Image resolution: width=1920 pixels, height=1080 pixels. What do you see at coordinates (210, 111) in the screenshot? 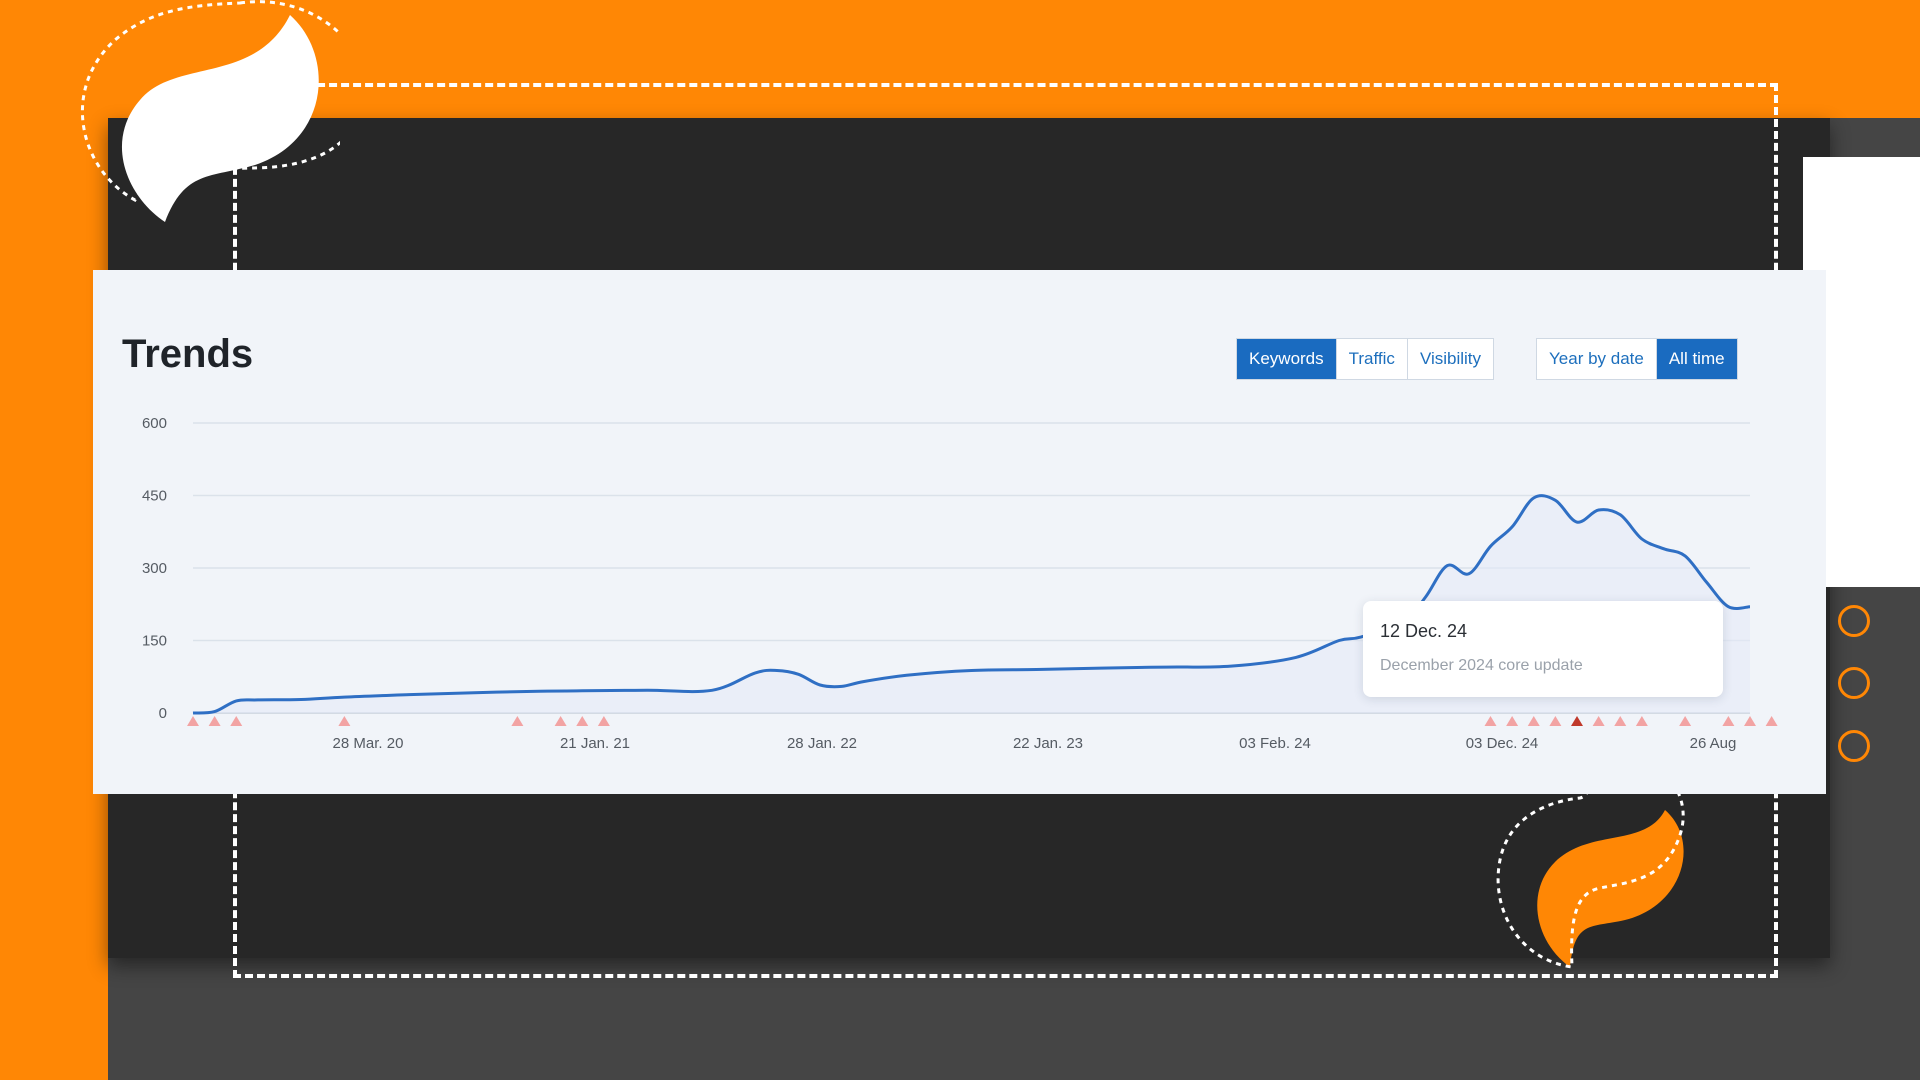
I see `leaf-icon-white` at bounding box center [210, 111].